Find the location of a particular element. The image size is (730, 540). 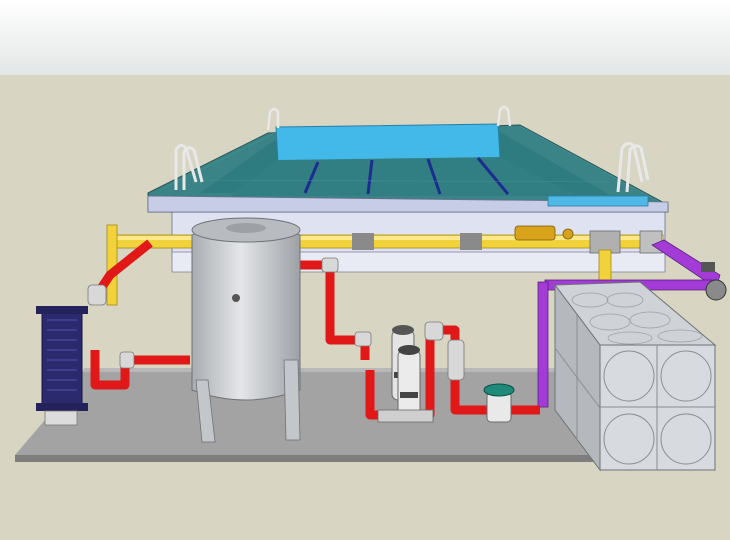

hair-filter is located at coordinates (499, 403).